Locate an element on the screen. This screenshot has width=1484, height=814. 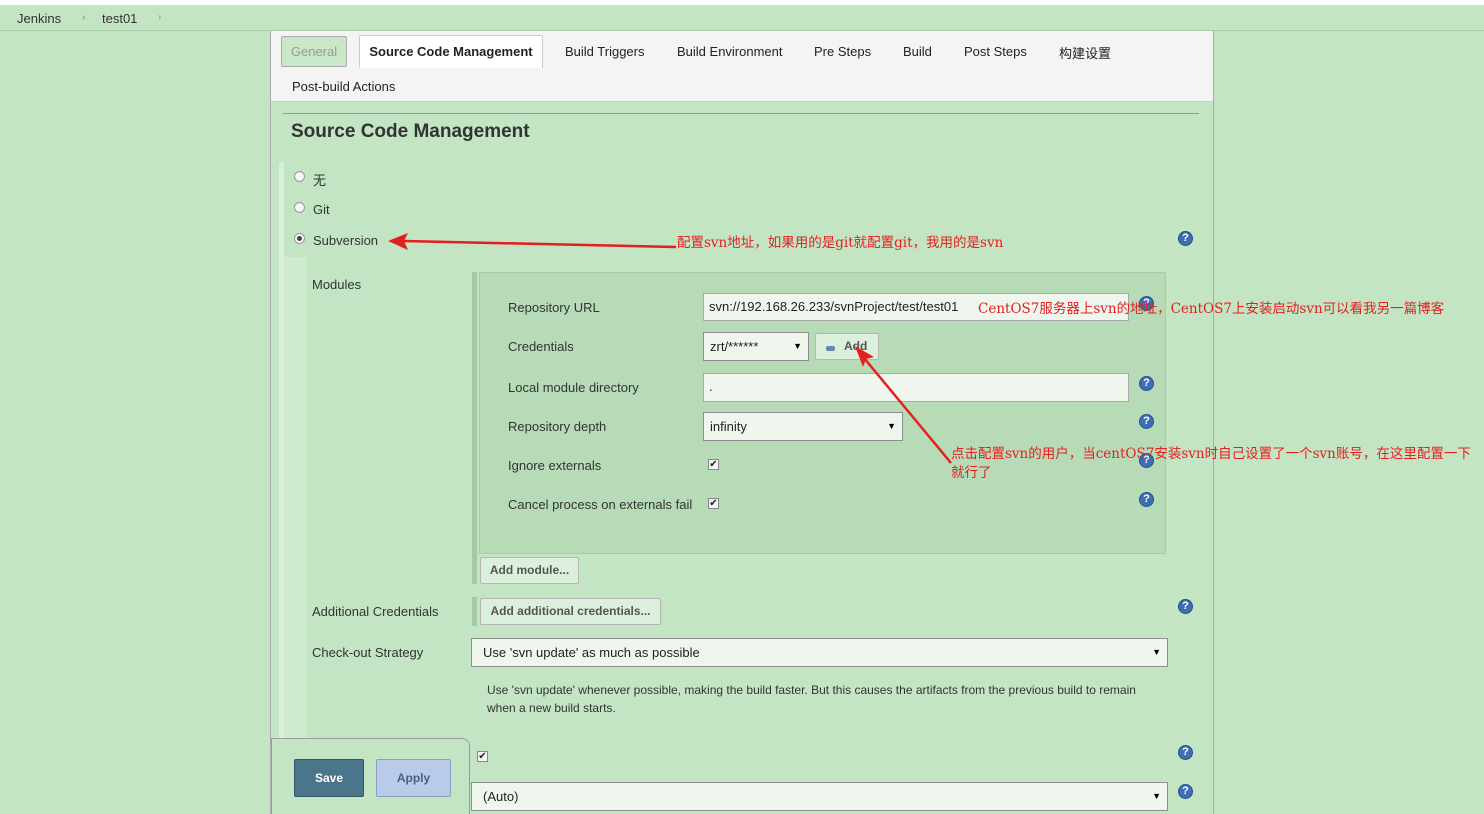
repository-depth-value: infinity is located at coordinates (728, 426).